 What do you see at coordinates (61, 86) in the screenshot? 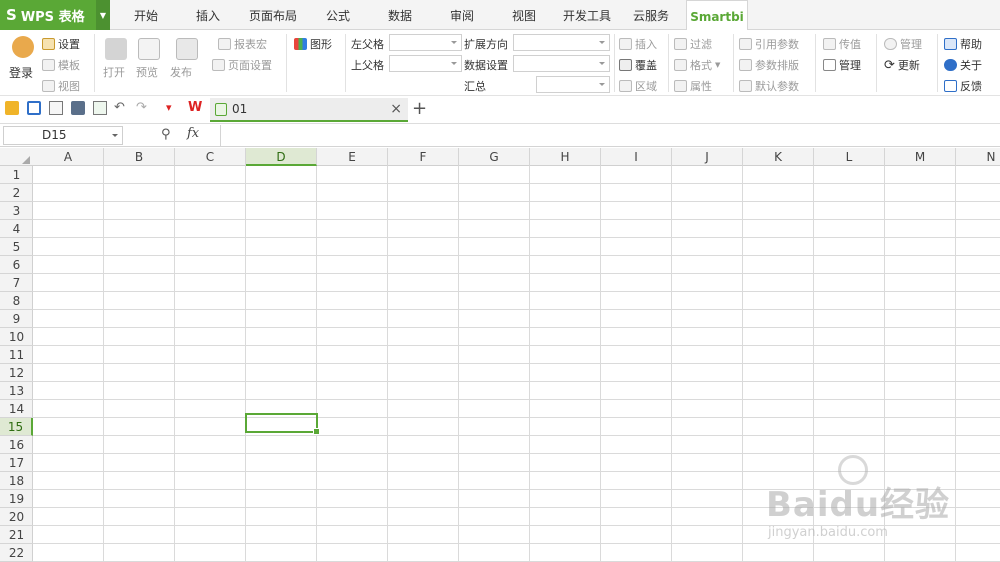
I see `view-button: 视图` at bounding box center [61, 86].